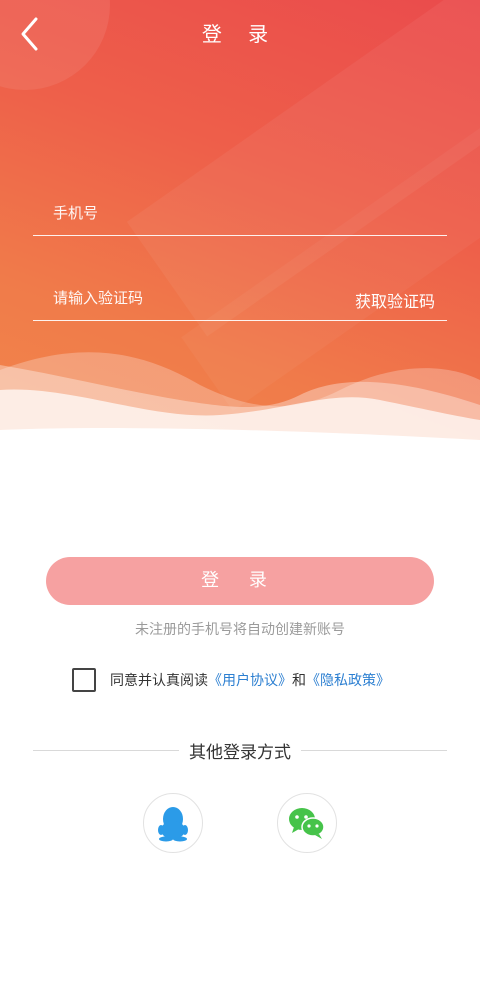 This screenshot has height=981, width=480. I want to click on get-code-button: 获取验证码, so click(395, 300).